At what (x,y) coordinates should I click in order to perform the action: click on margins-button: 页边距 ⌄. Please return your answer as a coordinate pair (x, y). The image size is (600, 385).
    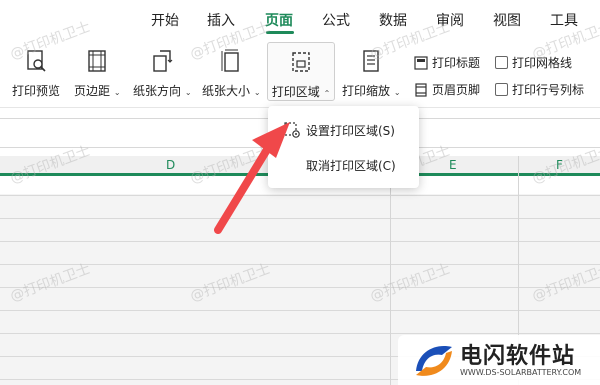
    Looking at the image, I should click on (97, 73).